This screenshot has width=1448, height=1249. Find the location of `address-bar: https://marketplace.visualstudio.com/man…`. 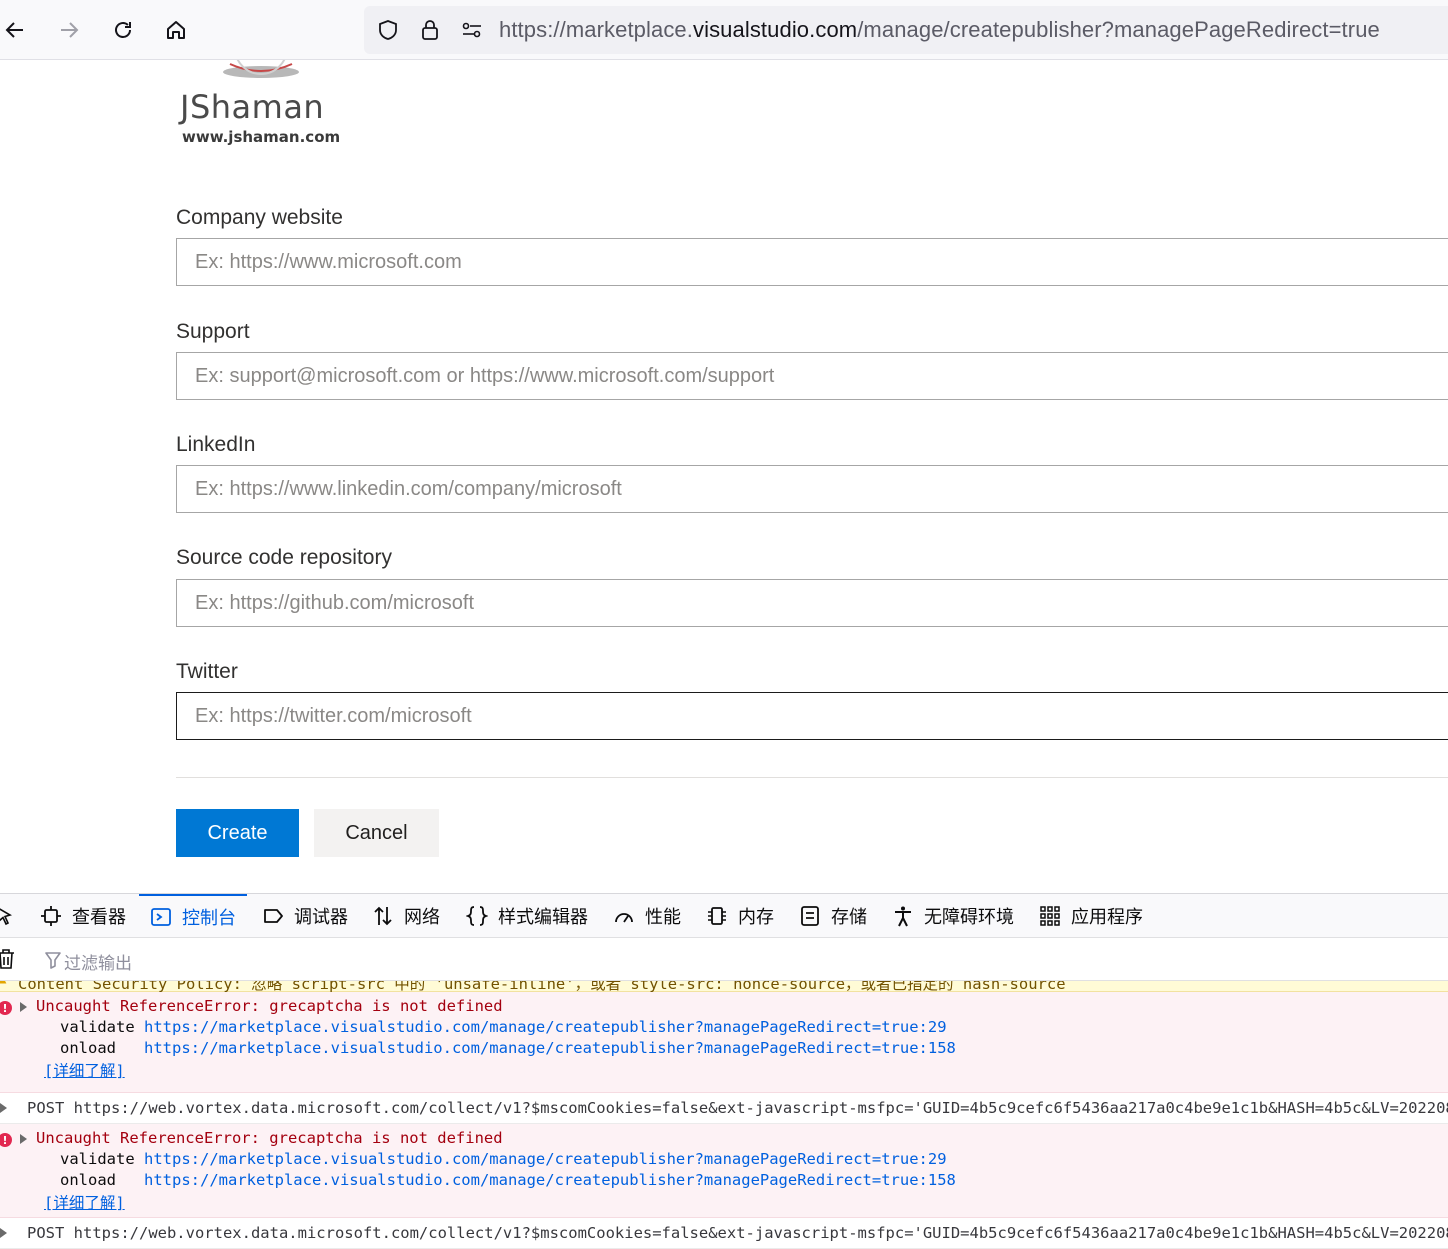

address-bar: https://marketplace.visualstudio.com/man… is located at coordinates (906, 30).